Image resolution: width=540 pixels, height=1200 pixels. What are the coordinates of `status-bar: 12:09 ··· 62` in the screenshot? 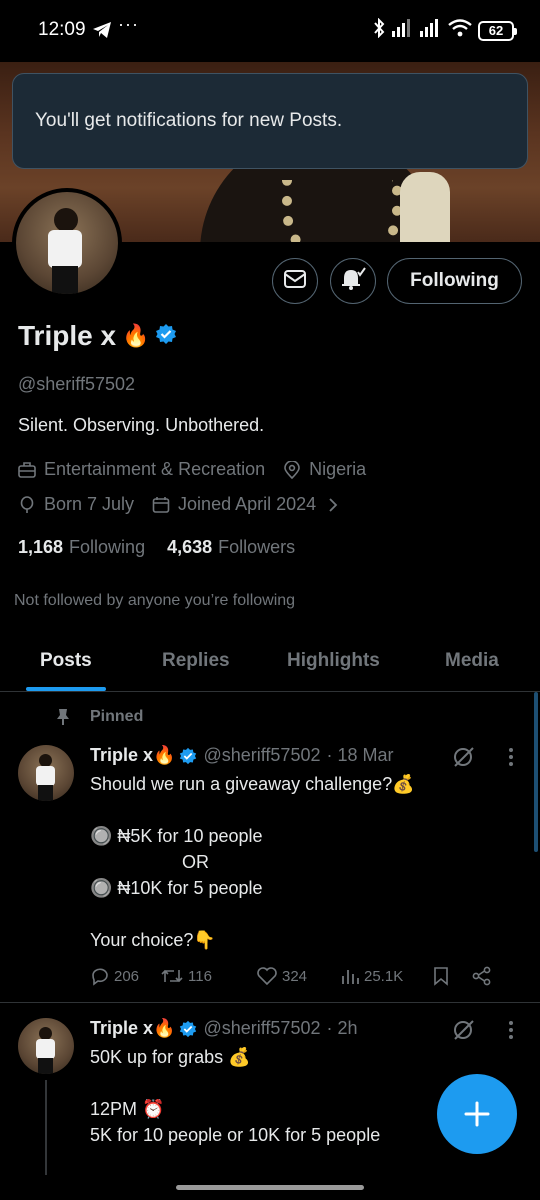 It's located at (270, 31).